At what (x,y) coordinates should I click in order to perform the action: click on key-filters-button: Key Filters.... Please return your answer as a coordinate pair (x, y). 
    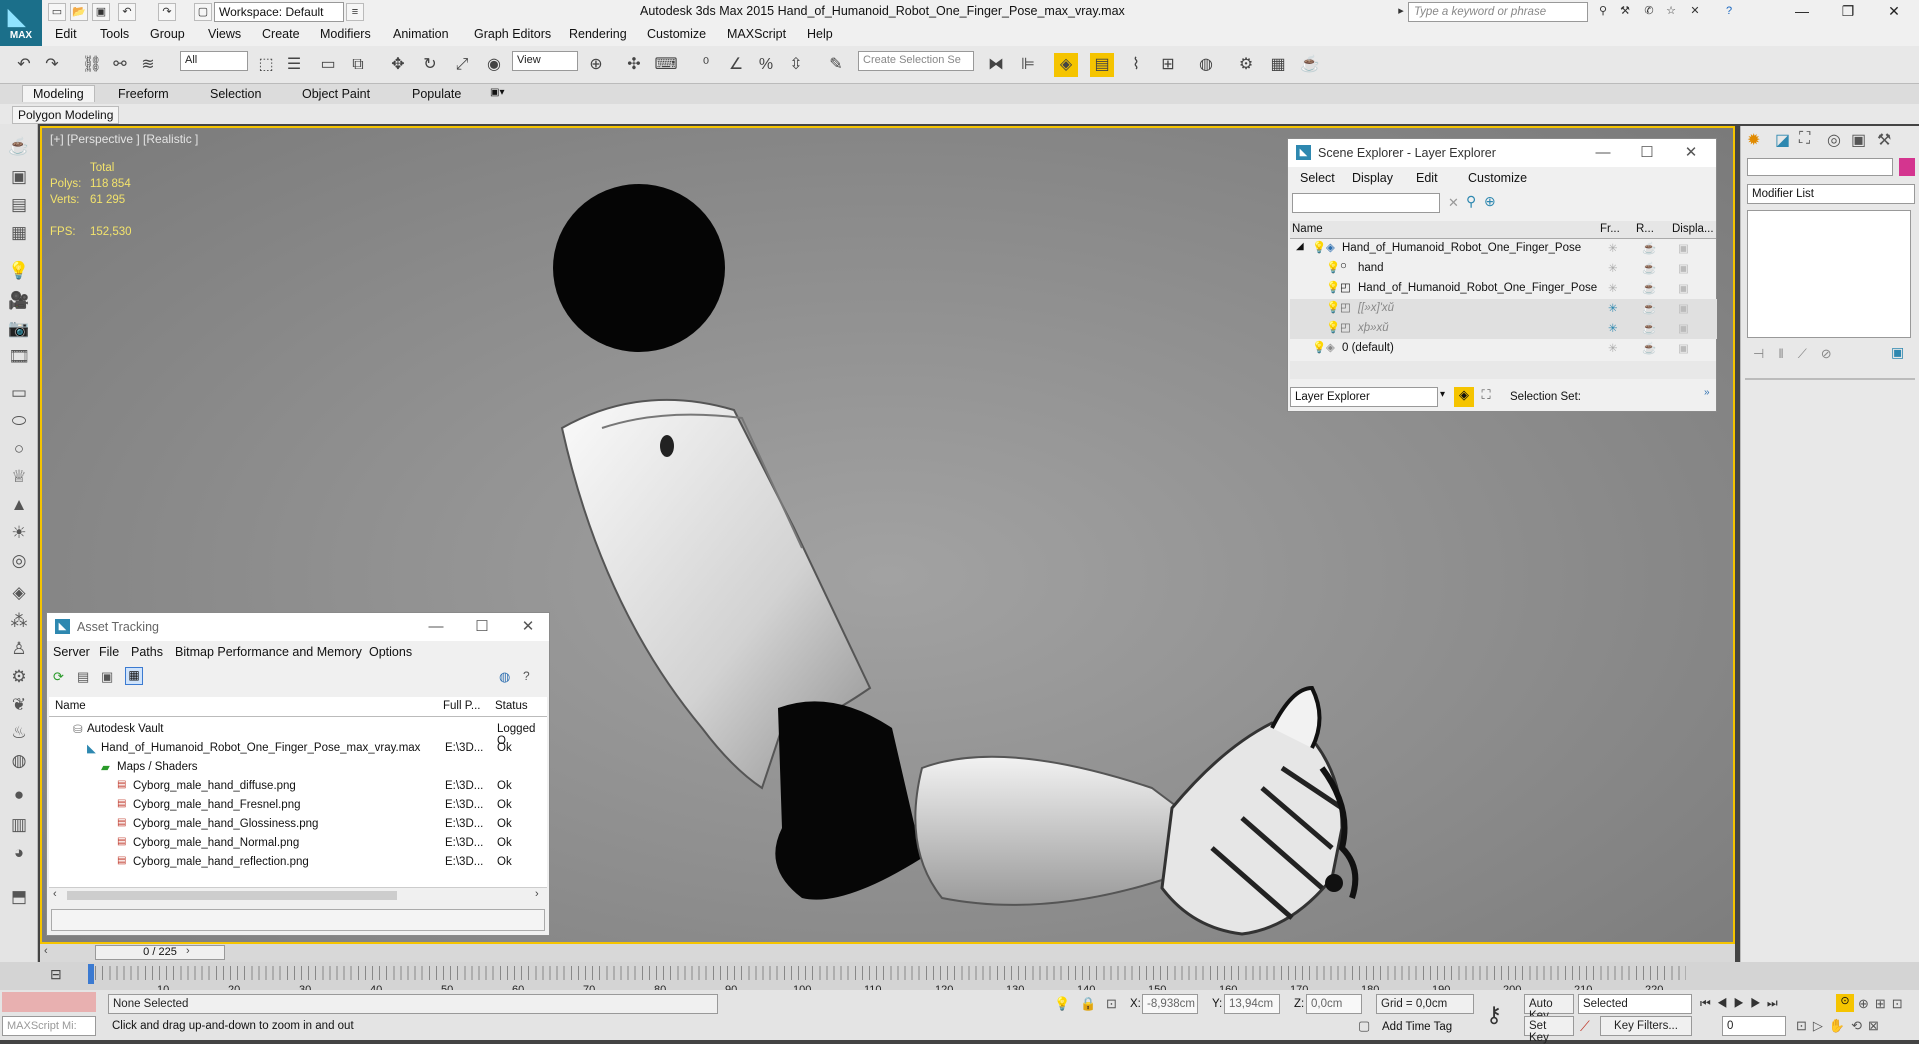
    Looking at the image, I should click on (1646, 1026).